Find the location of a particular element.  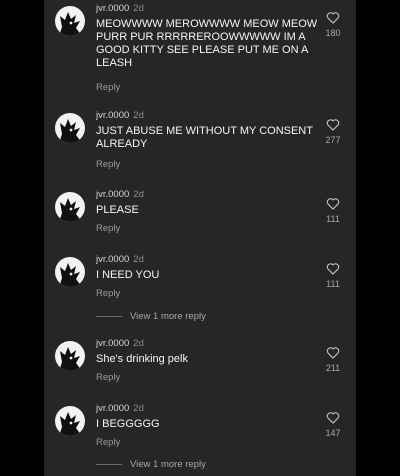

like-count: 211 is located at coordinates (333, 368).